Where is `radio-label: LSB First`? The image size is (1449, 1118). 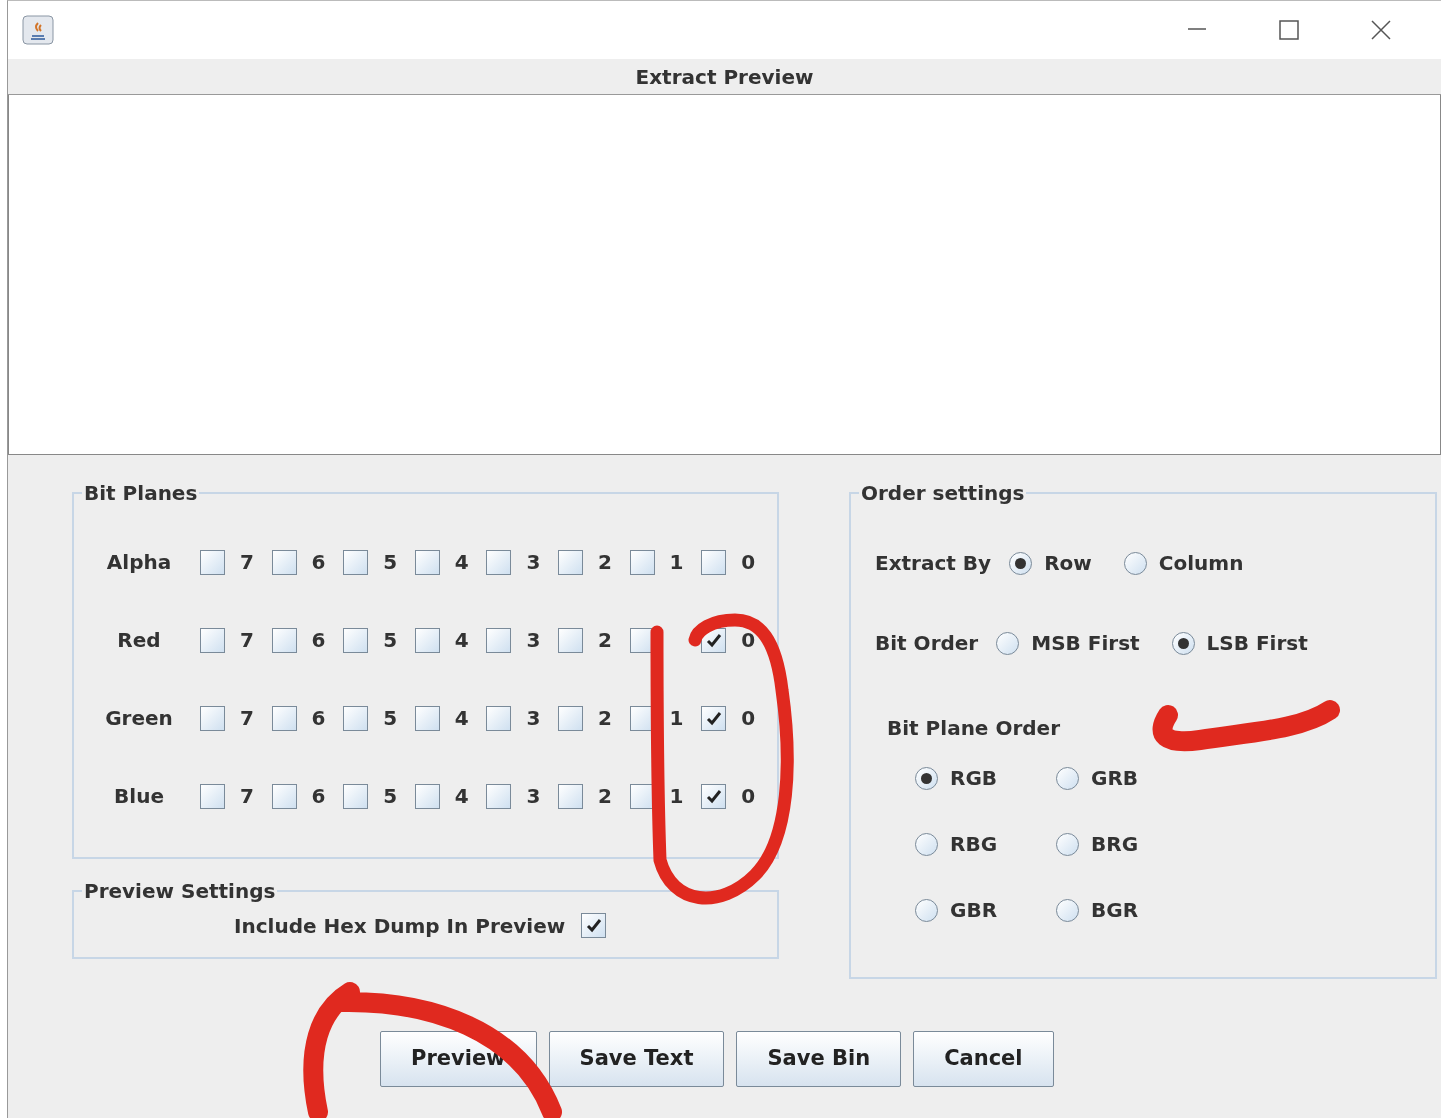 radio-label: LSB First is located at coordinates (1257, 643).